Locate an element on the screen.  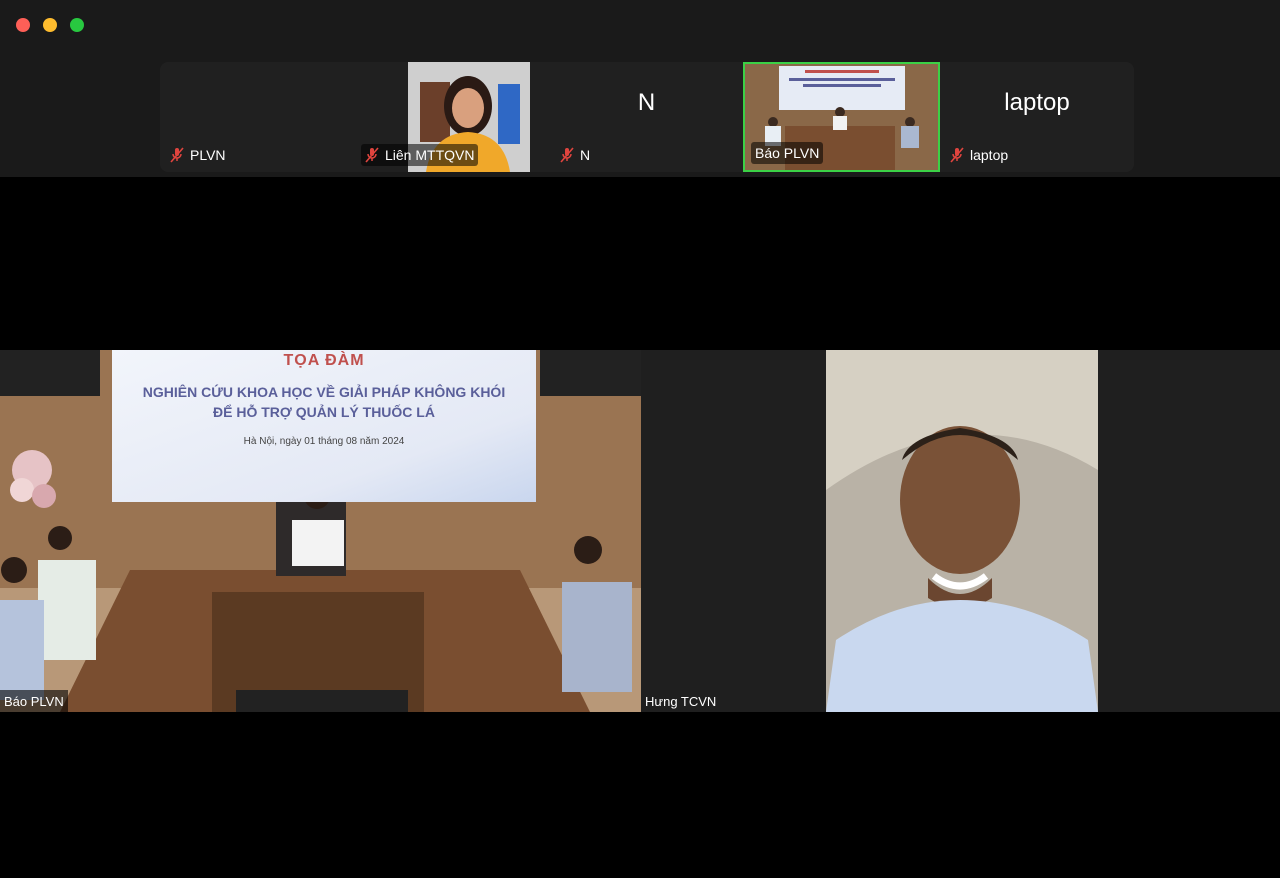
participant-initial-label: laptop is located at coordinates (1037, 102).